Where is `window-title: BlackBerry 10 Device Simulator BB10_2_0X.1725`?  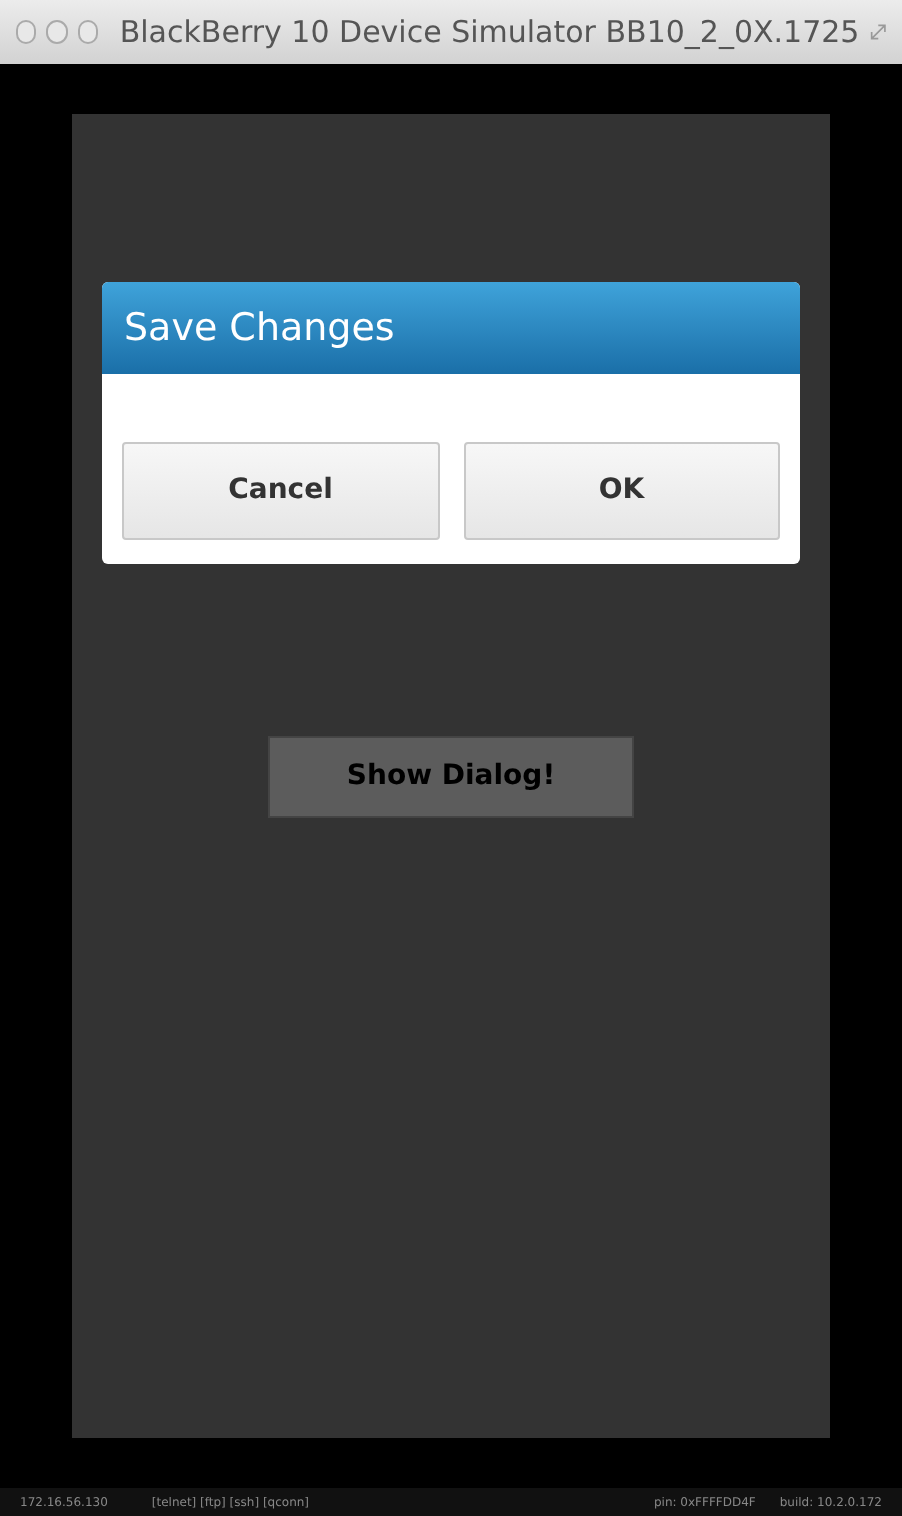
window-title: BlackBerry 10 Device Simulator BB10_2_0X.1725 is located at coordinates (489, 32).